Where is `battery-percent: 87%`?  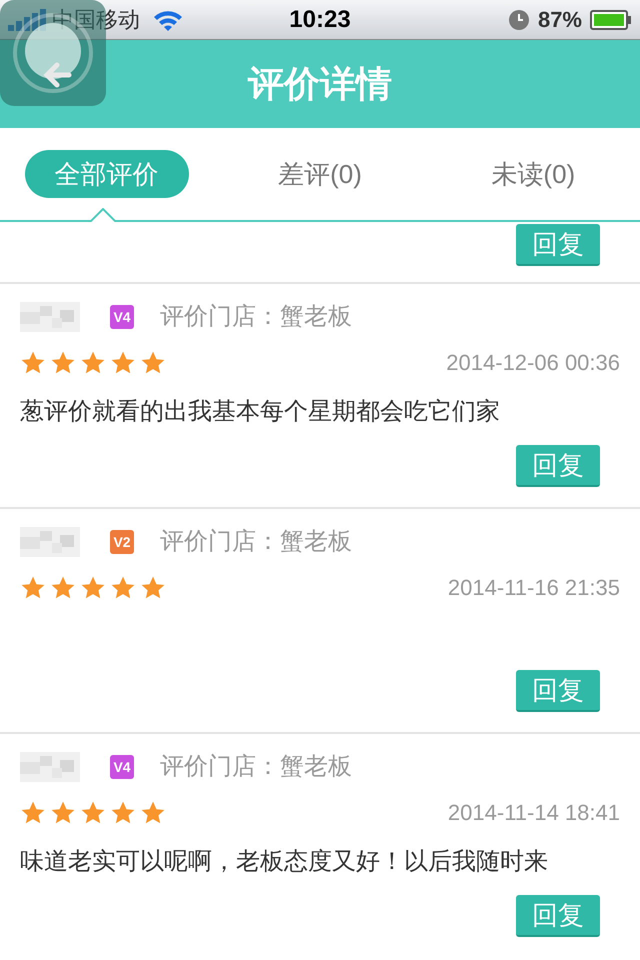 battery-percent: 87% is located at coordinates (560, 20).